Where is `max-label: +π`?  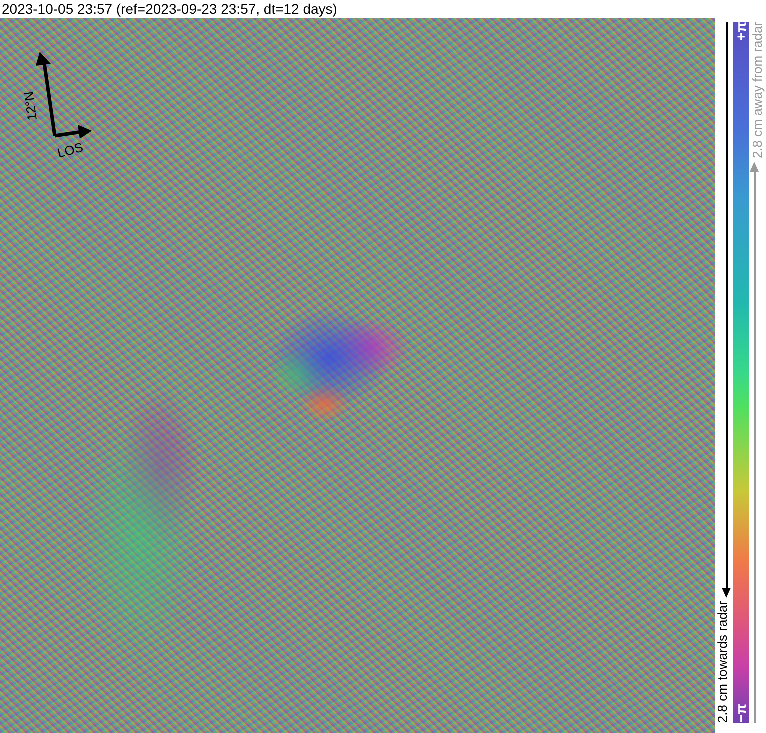 max-label: +π is located at coordinates (741, 31).